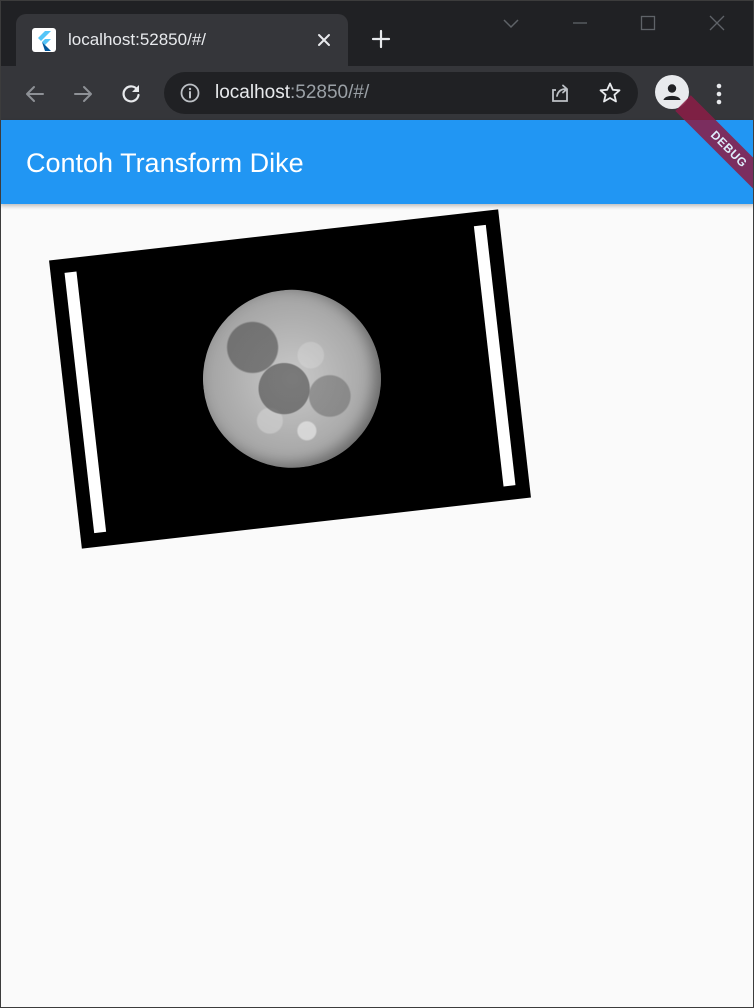 This screenshot has width=754, height=1008. I want to click on back-arrow-icon, so click(35, 94).